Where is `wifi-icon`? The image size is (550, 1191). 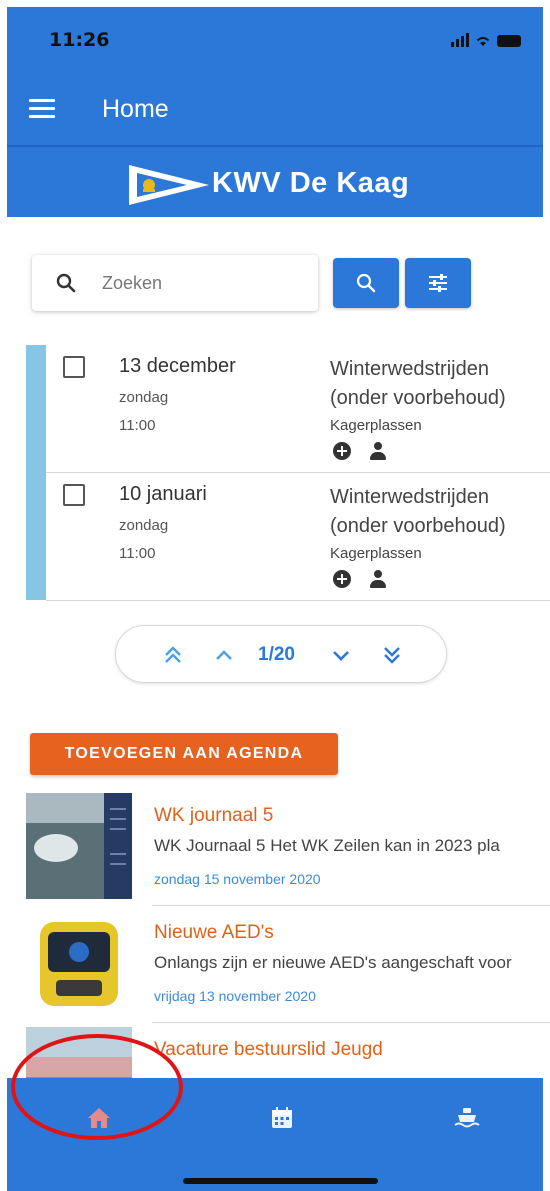
wifi-icon is located at coordinates (483, 41).